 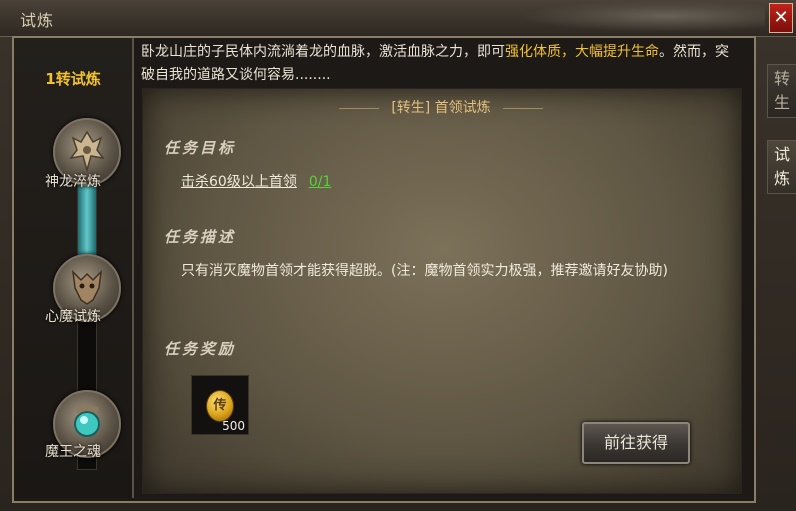 What do you see at coordinates (87, 421) in the screenshot?
I see `soul-orb-icon` at bounding box center [87, 421].